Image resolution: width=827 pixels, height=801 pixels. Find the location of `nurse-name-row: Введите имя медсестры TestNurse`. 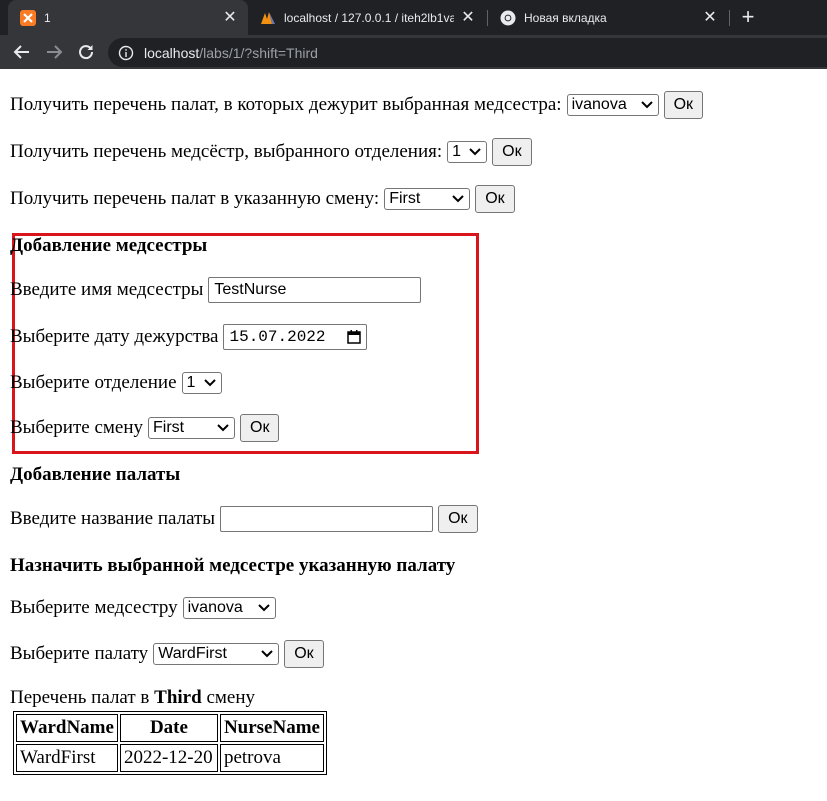

nurse-name-row: Введите имя медсестры TestNurse is located at coordinates (216, 290).